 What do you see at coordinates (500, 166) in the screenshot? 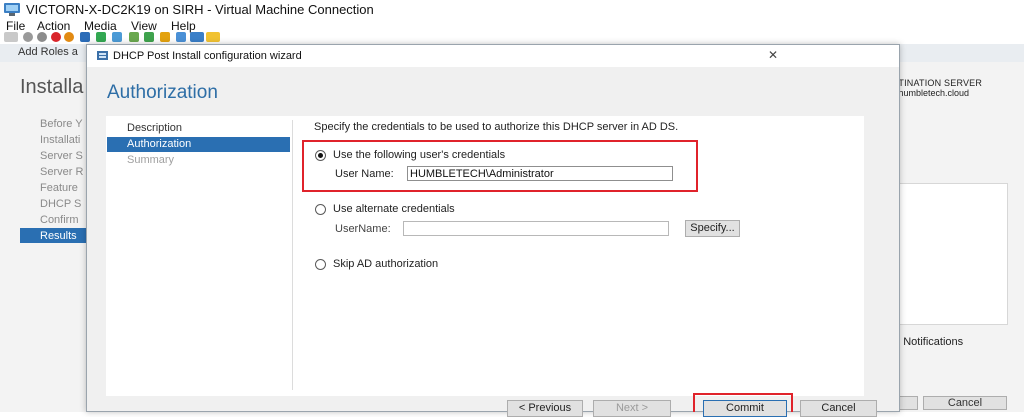
I see `highlight-box-credentials` at bounding box center [500, 166].